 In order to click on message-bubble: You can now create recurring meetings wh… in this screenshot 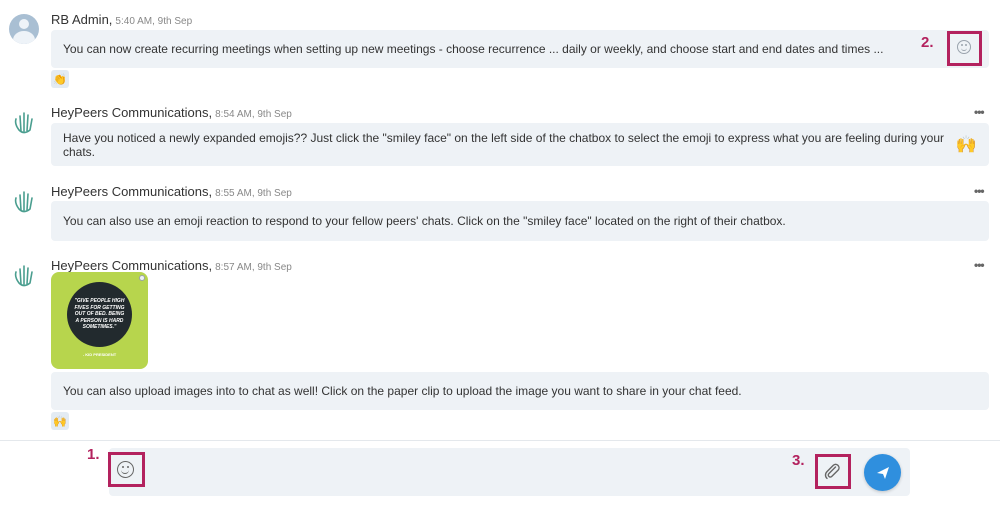, I will do `click(520, 49)`.